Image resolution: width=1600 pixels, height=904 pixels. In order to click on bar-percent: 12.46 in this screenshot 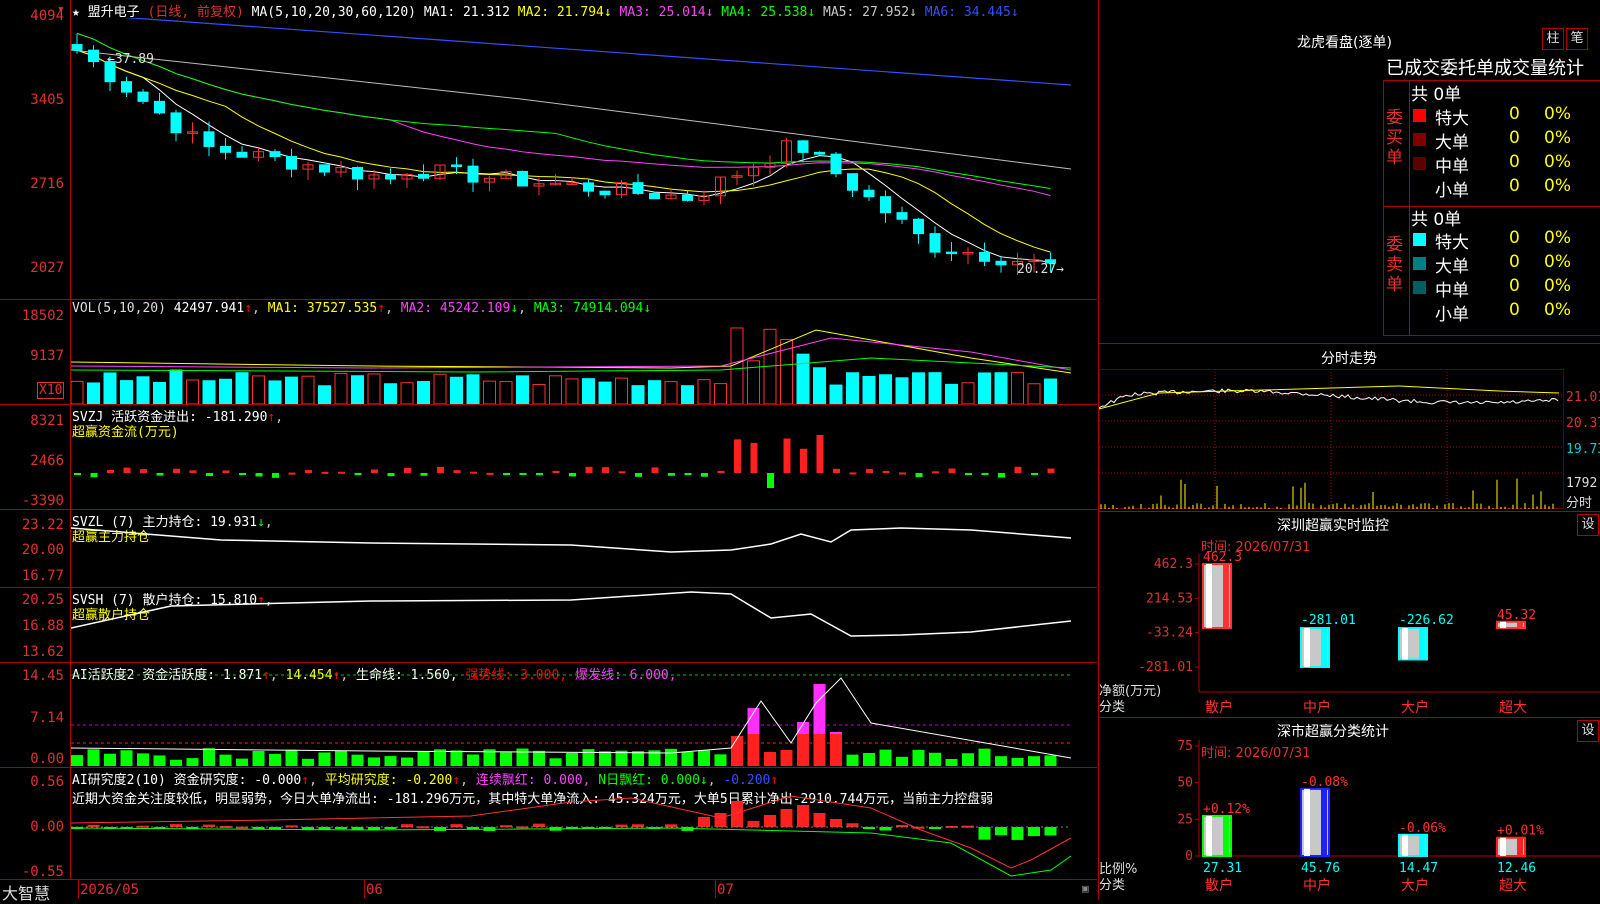, I will do `click(1516, 868)`.